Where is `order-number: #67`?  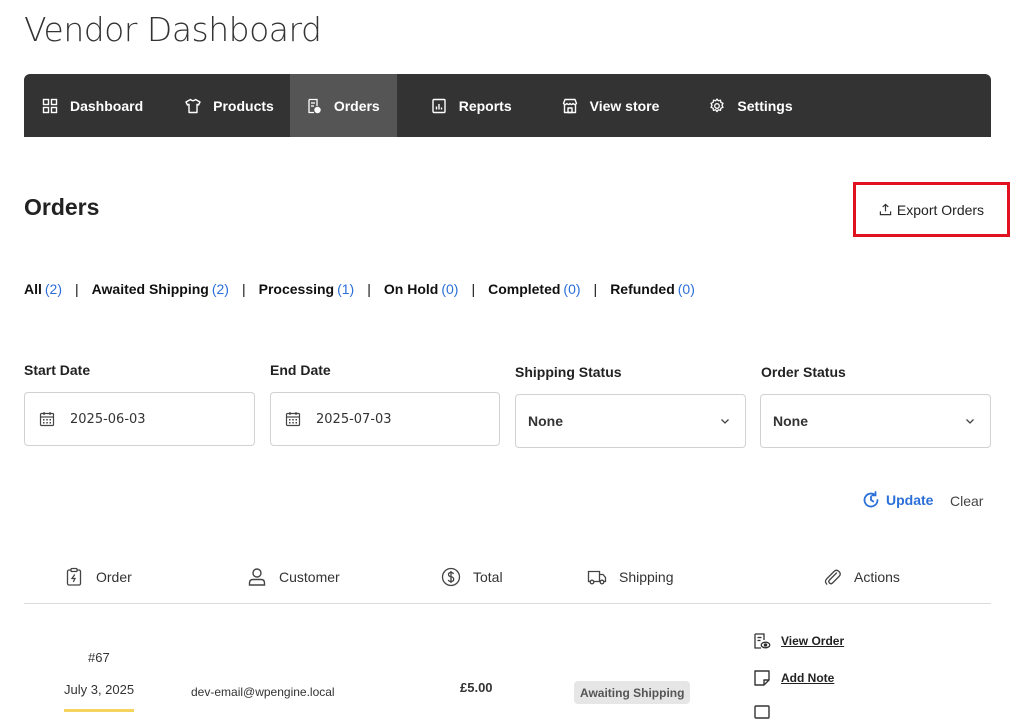 order-number: #67 is located at coordinates (99, 657).